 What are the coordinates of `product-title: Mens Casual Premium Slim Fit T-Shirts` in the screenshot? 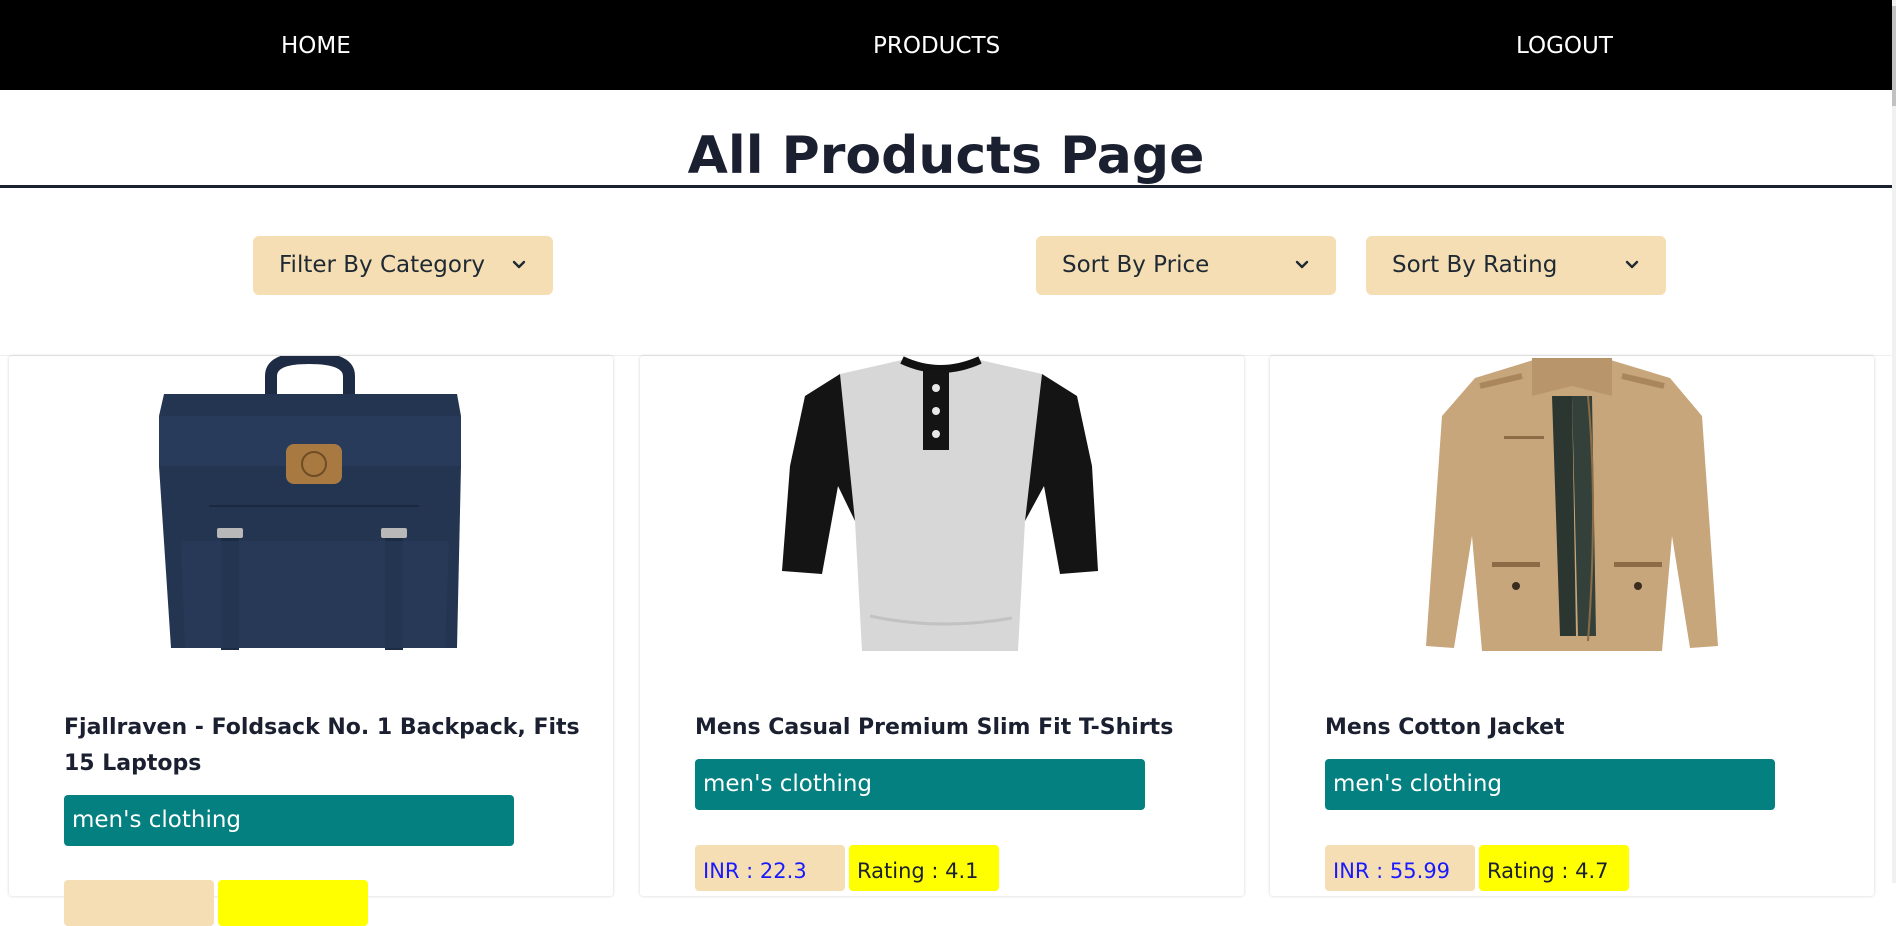 It's located at (934, 727).